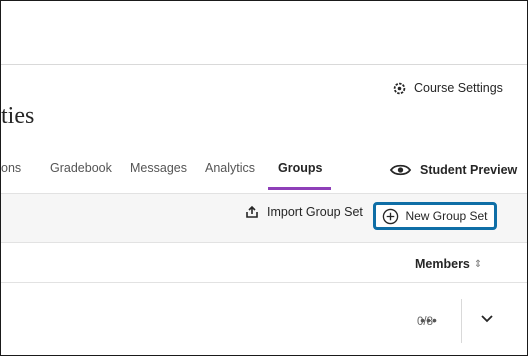 This screenshot has height=356, width=528. I want to click on members-column-header: Members ⇕, so click(448, 264).